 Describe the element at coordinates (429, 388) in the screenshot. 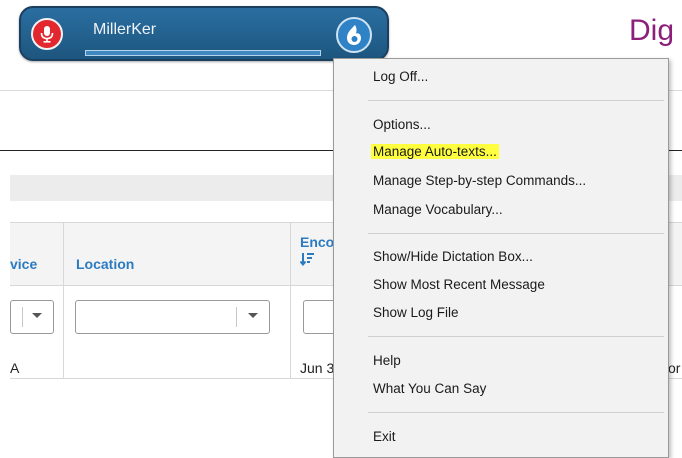

I see `menu-item-what-you-can-say: What You Can Say` at that location.